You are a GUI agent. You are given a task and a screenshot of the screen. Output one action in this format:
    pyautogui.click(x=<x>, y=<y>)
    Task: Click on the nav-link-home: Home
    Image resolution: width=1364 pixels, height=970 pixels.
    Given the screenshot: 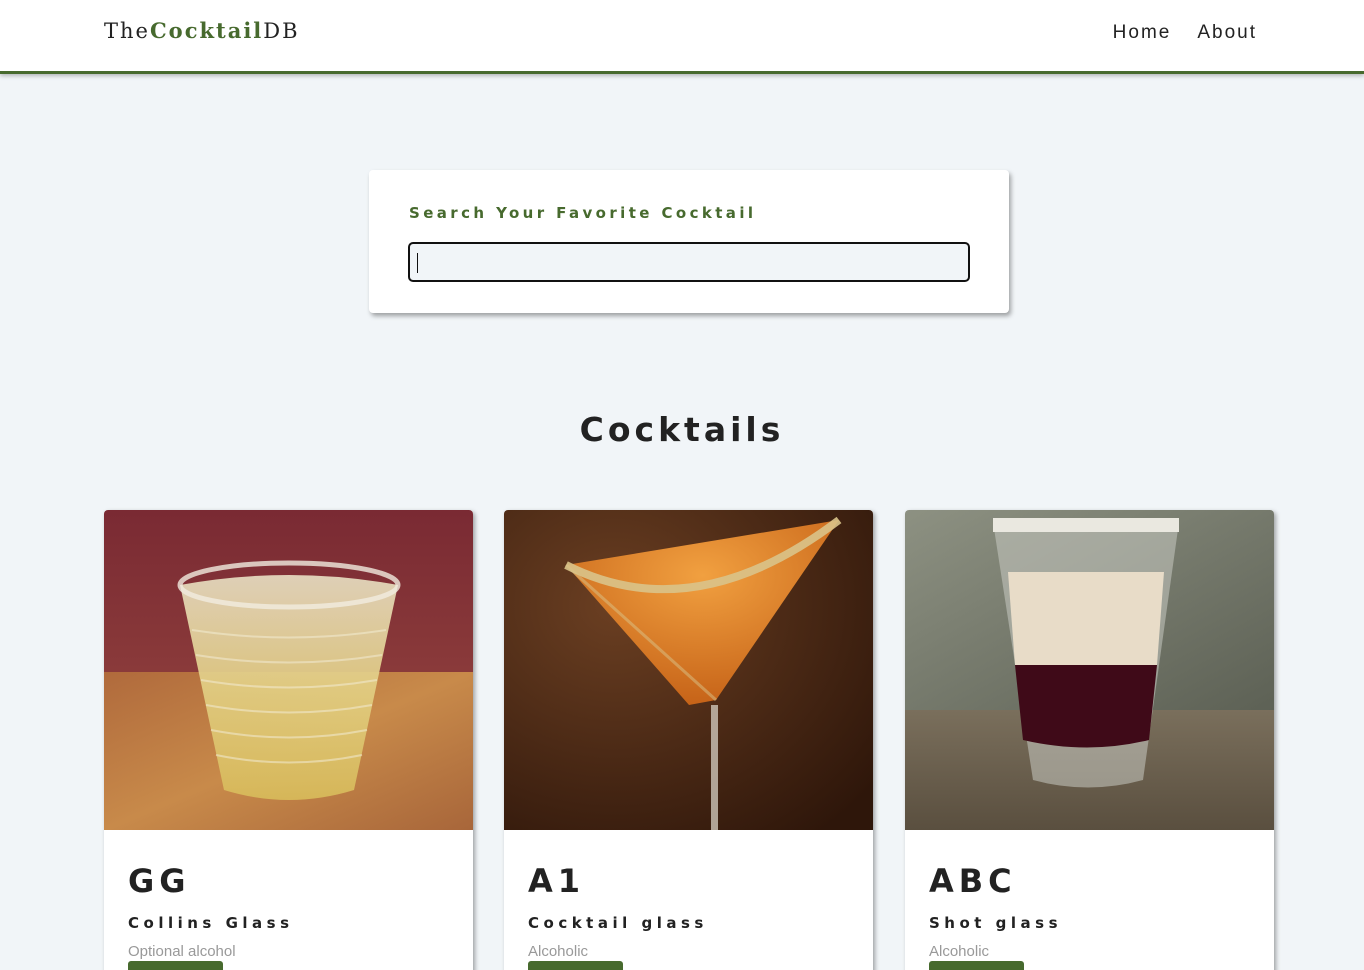 What is the action you would take?
    pyautogui.click(x=1142, y=33)
    